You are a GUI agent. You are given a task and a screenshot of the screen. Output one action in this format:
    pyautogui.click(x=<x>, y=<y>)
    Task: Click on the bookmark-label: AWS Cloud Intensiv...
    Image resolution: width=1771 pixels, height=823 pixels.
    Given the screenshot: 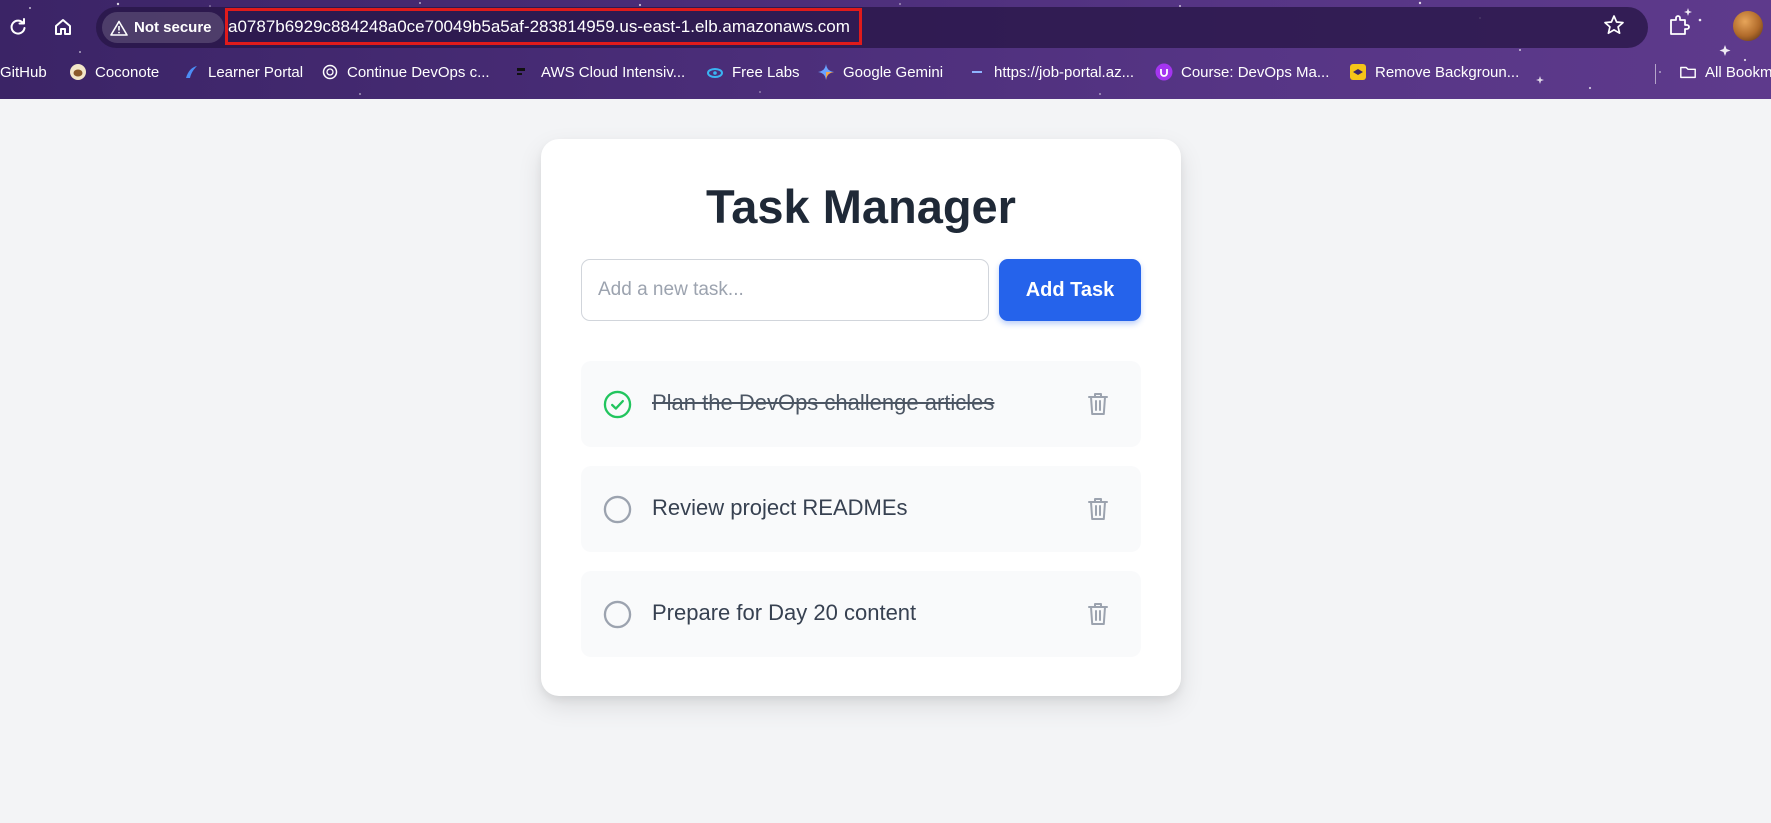 What is the action you would take?
    pyautogui.click(x=613, y=72)
    